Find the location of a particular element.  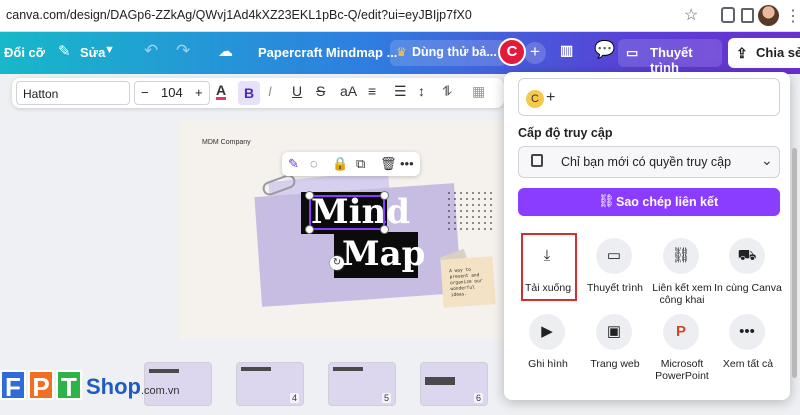

comment-icon: 💬 is located at coordinates (604, 50).